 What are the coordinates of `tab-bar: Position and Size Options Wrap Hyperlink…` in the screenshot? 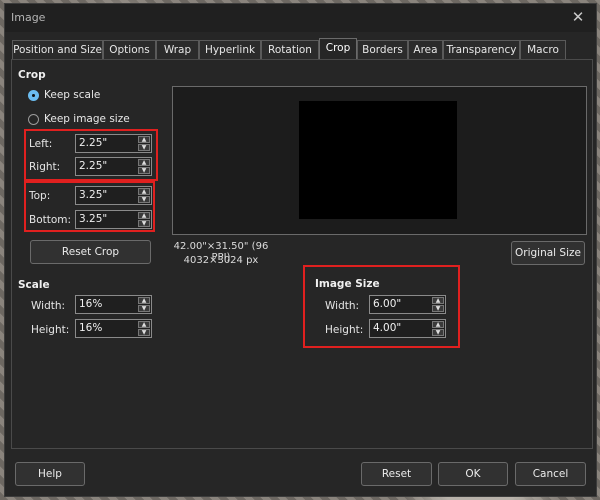 It's located at (304, 49).